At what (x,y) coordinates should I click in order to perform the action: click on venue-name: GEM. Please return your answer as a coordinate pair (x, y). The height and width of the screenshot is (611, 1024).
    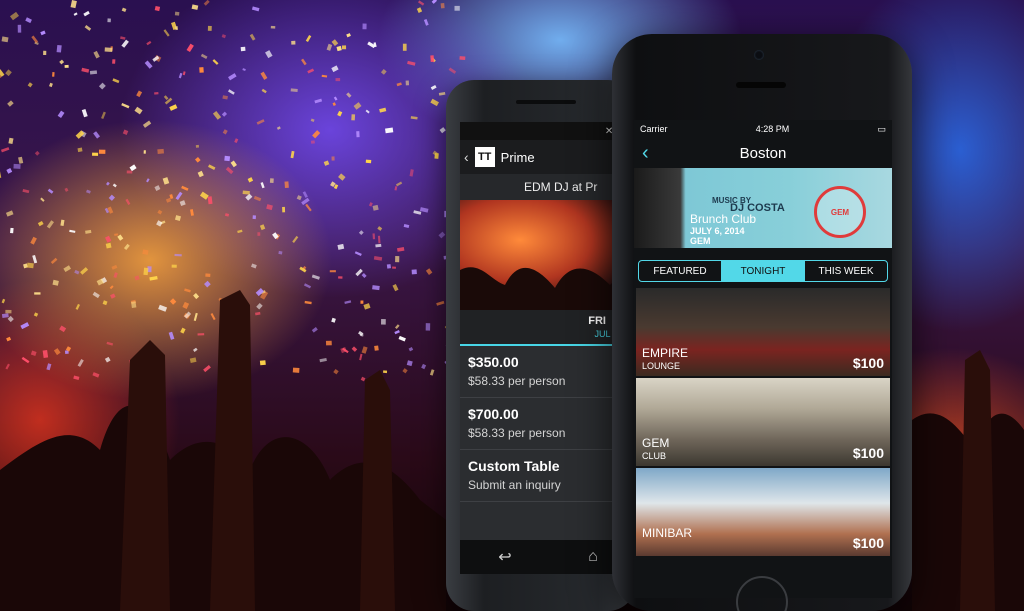
    Looking at the image, I should click on (656, 443).